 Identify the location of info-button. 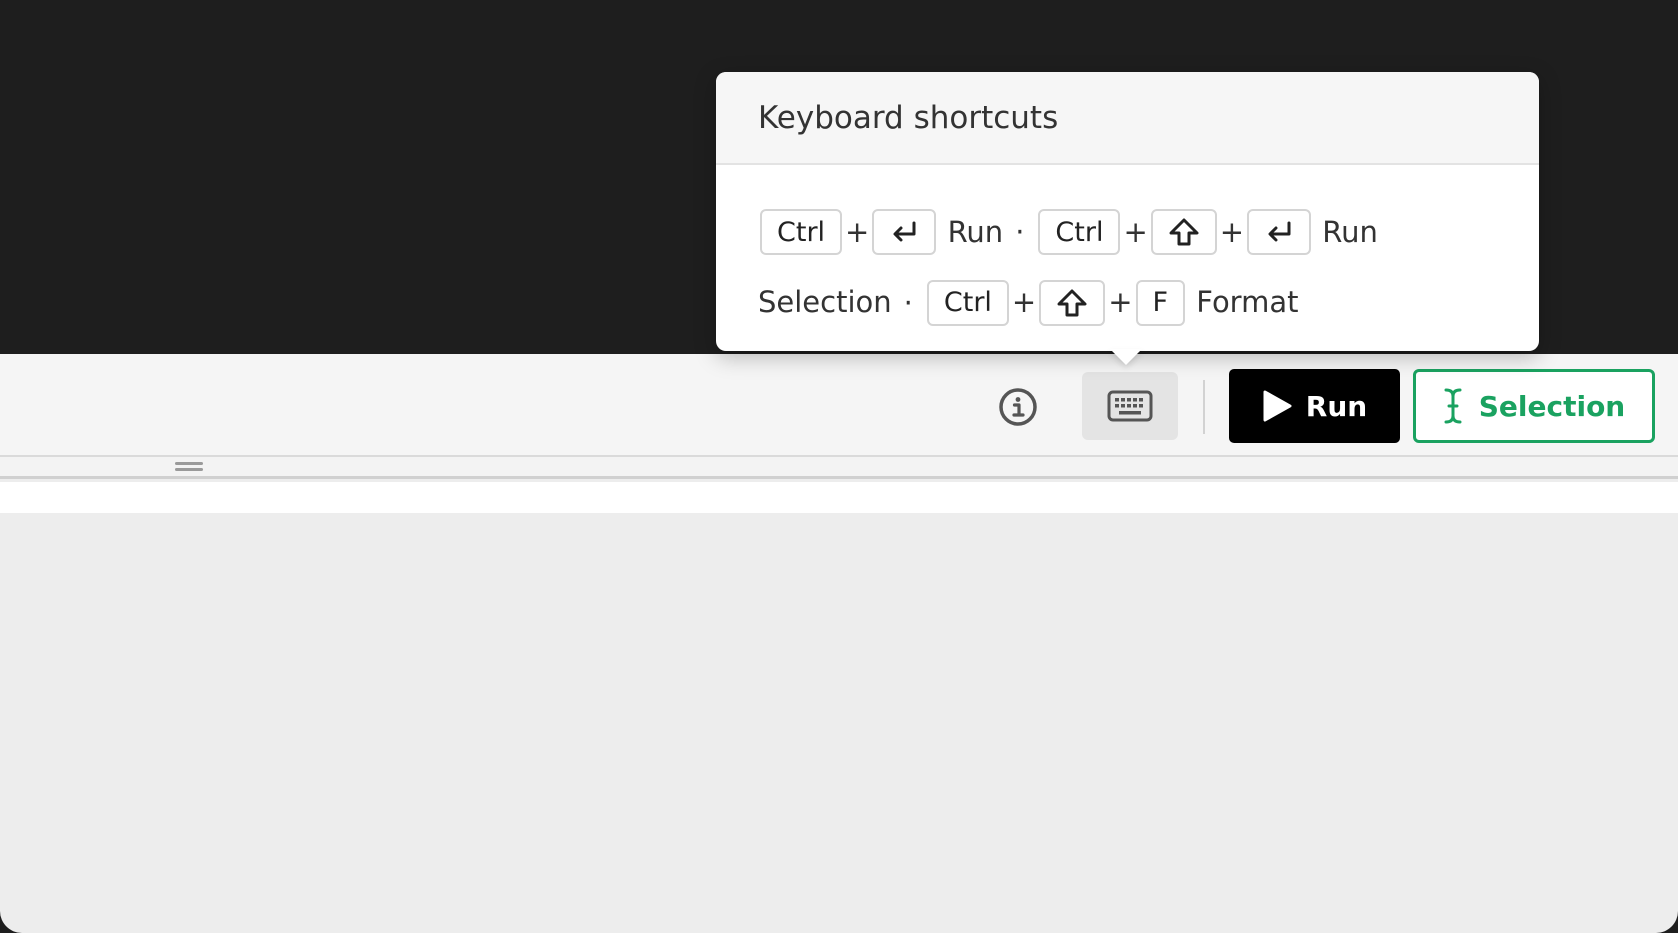
(1018, 407).